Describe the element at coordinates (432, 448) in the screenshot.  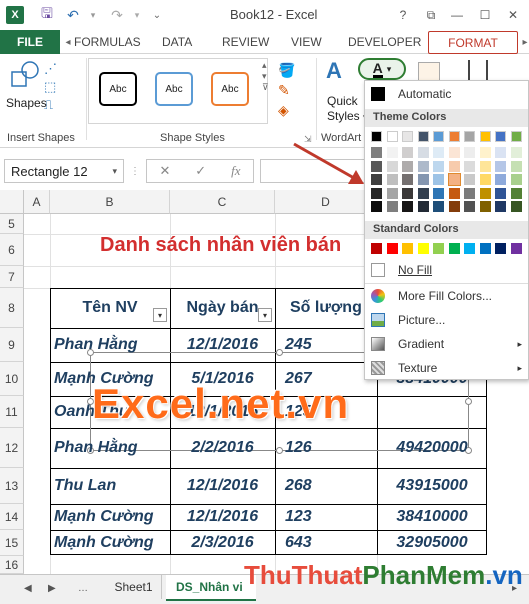
I see `cell-amount: 49420000` at that location.